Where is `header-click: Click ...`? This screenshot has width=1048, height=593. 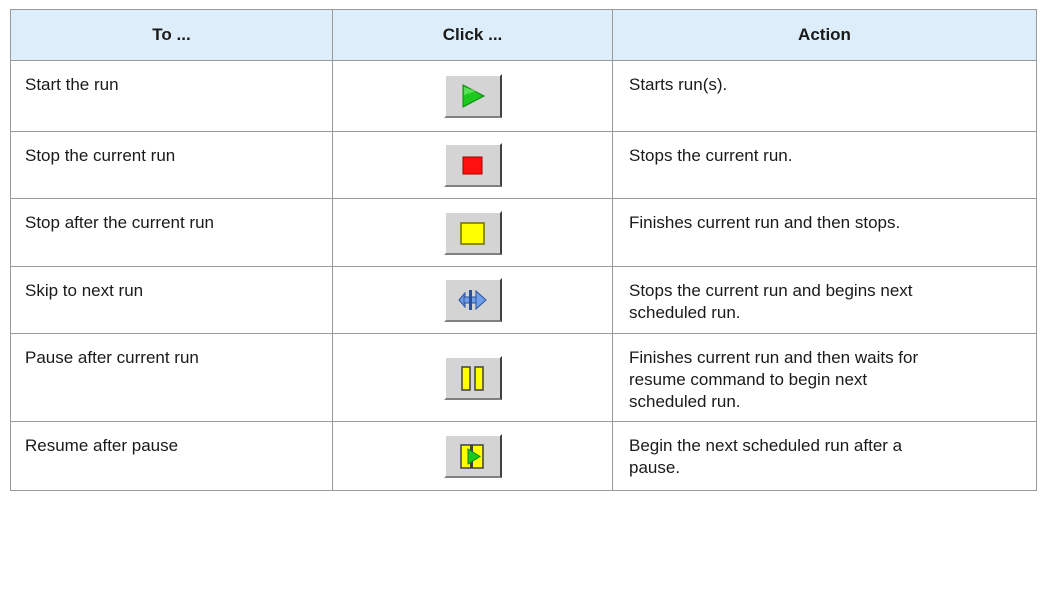
header-click: Click ... is located at coordinates (472, 35).